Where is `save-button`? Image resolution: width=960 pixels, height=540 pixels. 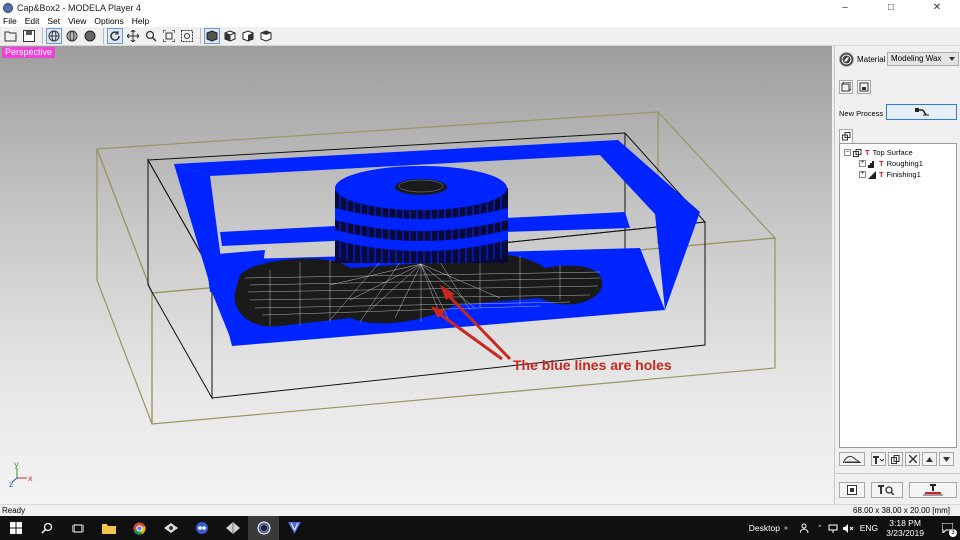 save-button is located at coordinates (29, 36).